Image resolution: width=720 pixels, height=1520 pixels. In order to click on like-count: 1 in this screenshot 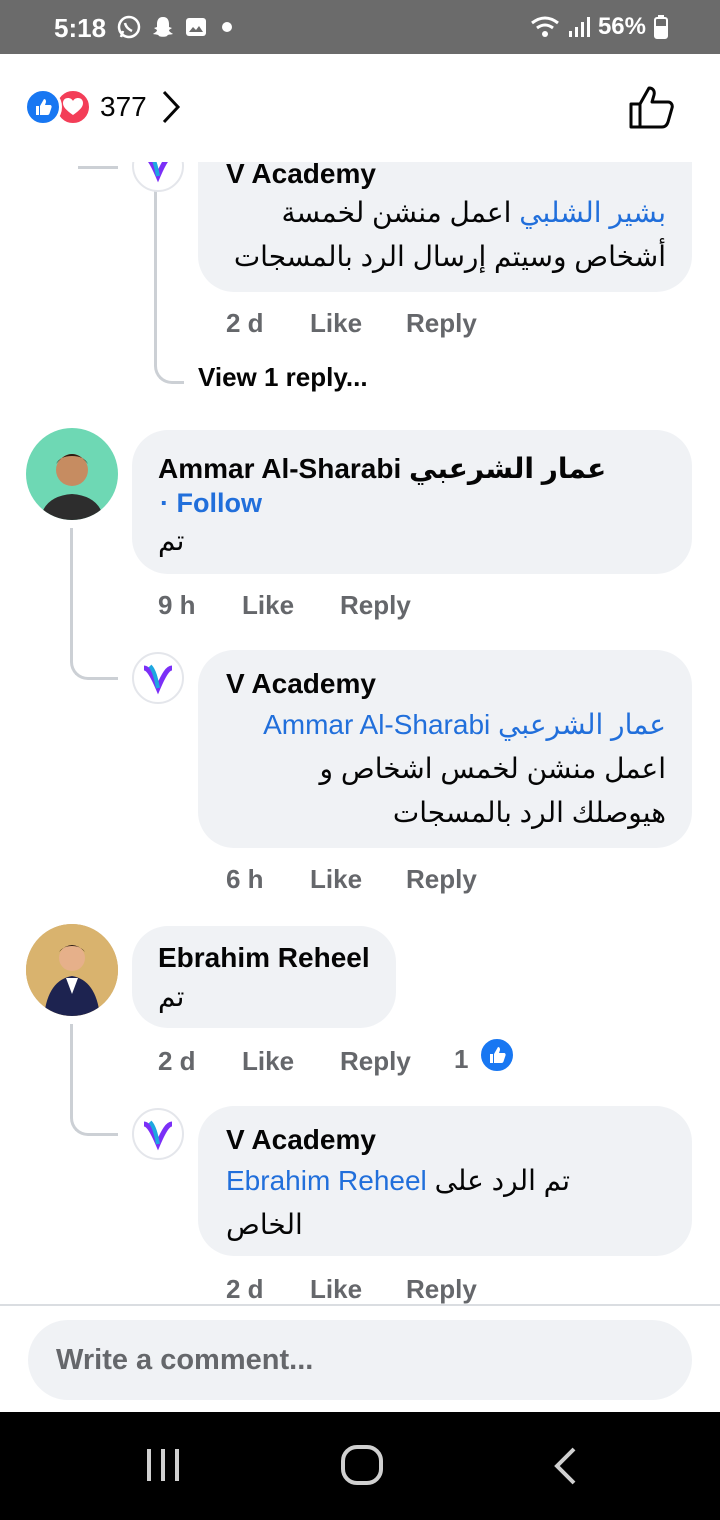, I will do `click(461, 1059)`.